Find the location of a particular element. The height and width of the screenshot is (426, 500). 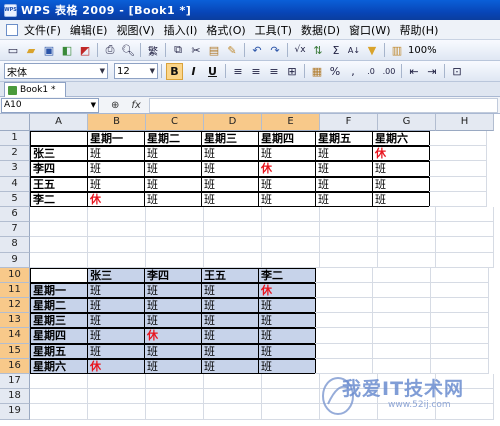

cell: 星期四 is located at coordinates (287, 139).